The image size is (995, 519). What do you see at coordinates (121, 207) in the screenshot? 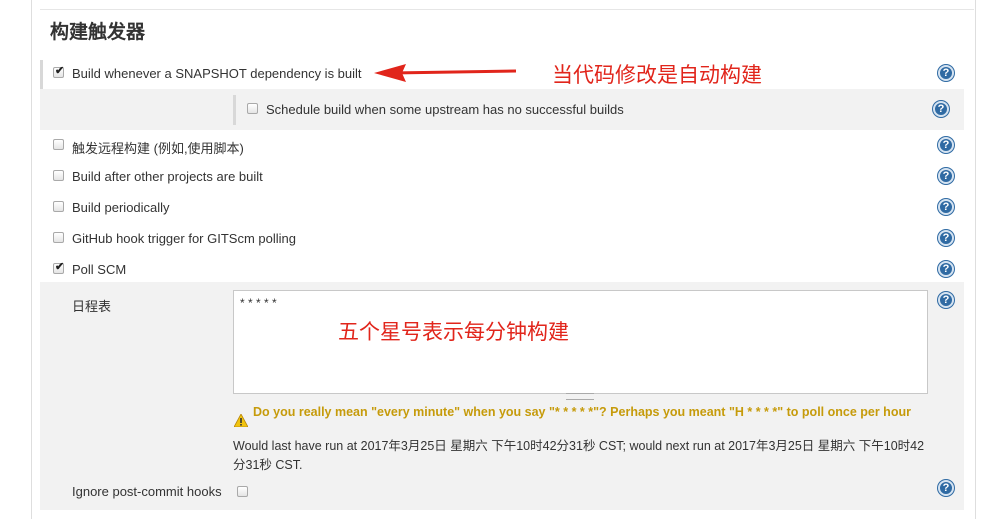
I see `build-periodically-label: Build periodically` at bounding box center [121, 207].